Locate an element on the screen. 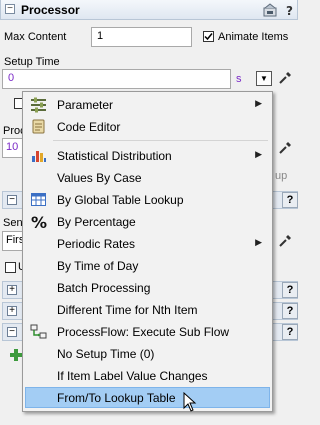 This screenshot has width=320, height=425. menu-item-label: Code Editor is located at coordinates (89, 127).